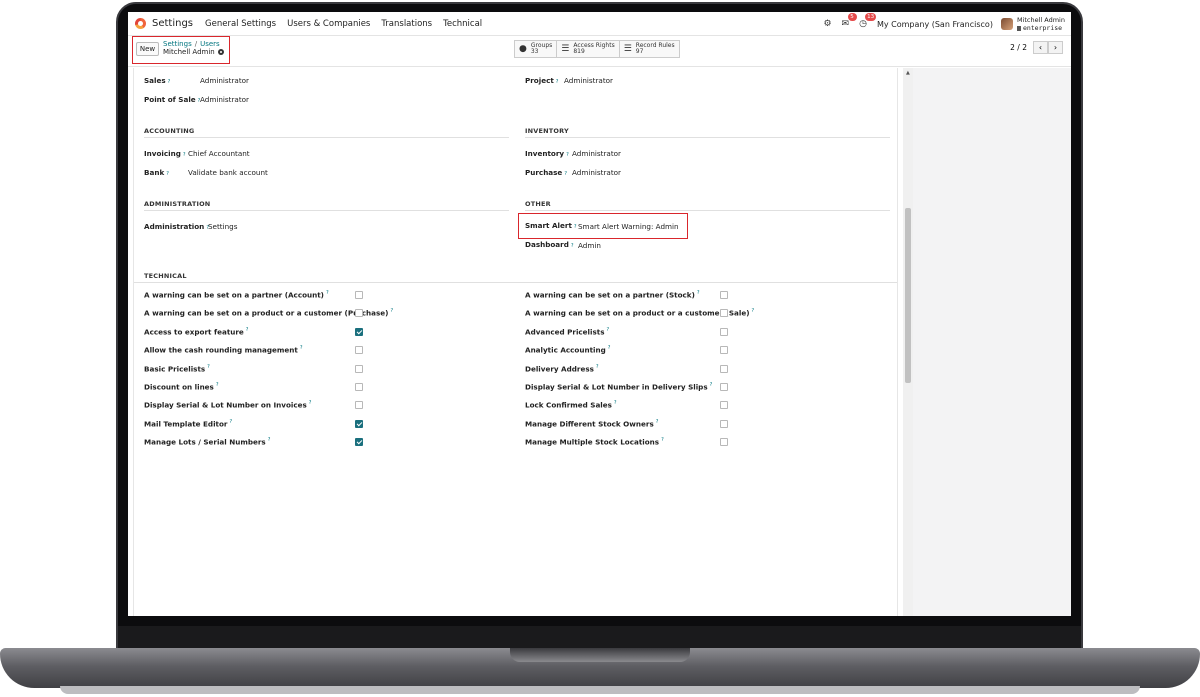 The height and width of the screenshot is (697, 1200). What do you see at coordinates (165, 276) in the screenshot?
I see `section-technical: TECHNICAL` at bounding box center [165, 276].